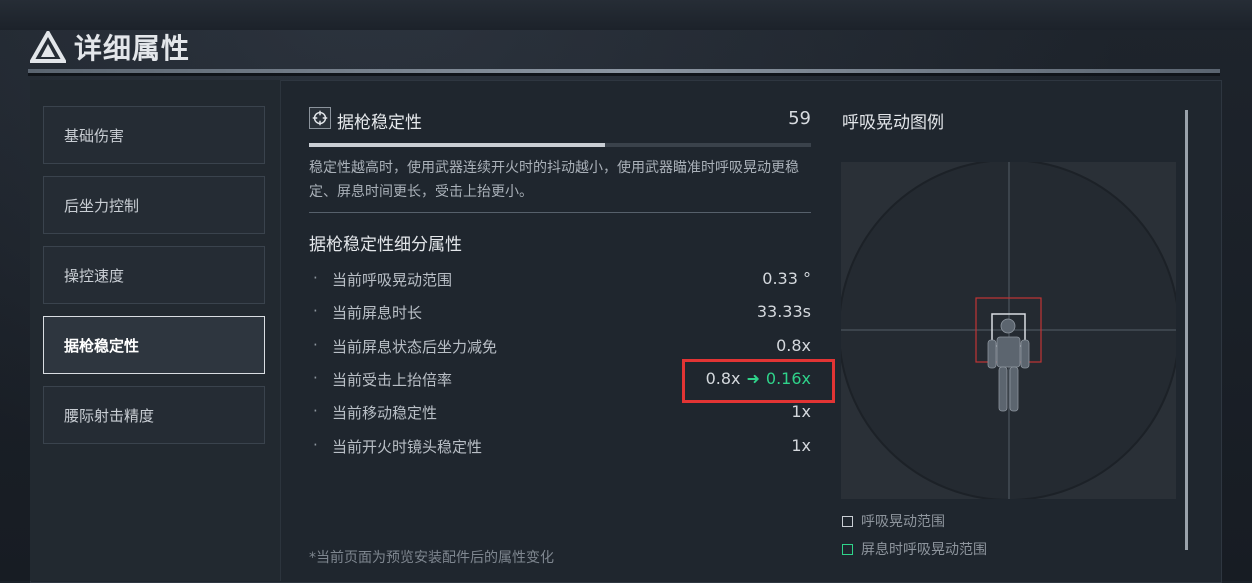  I want to click on legend-item-breath-range: 呼吸晃动范围, so click(893, 521).